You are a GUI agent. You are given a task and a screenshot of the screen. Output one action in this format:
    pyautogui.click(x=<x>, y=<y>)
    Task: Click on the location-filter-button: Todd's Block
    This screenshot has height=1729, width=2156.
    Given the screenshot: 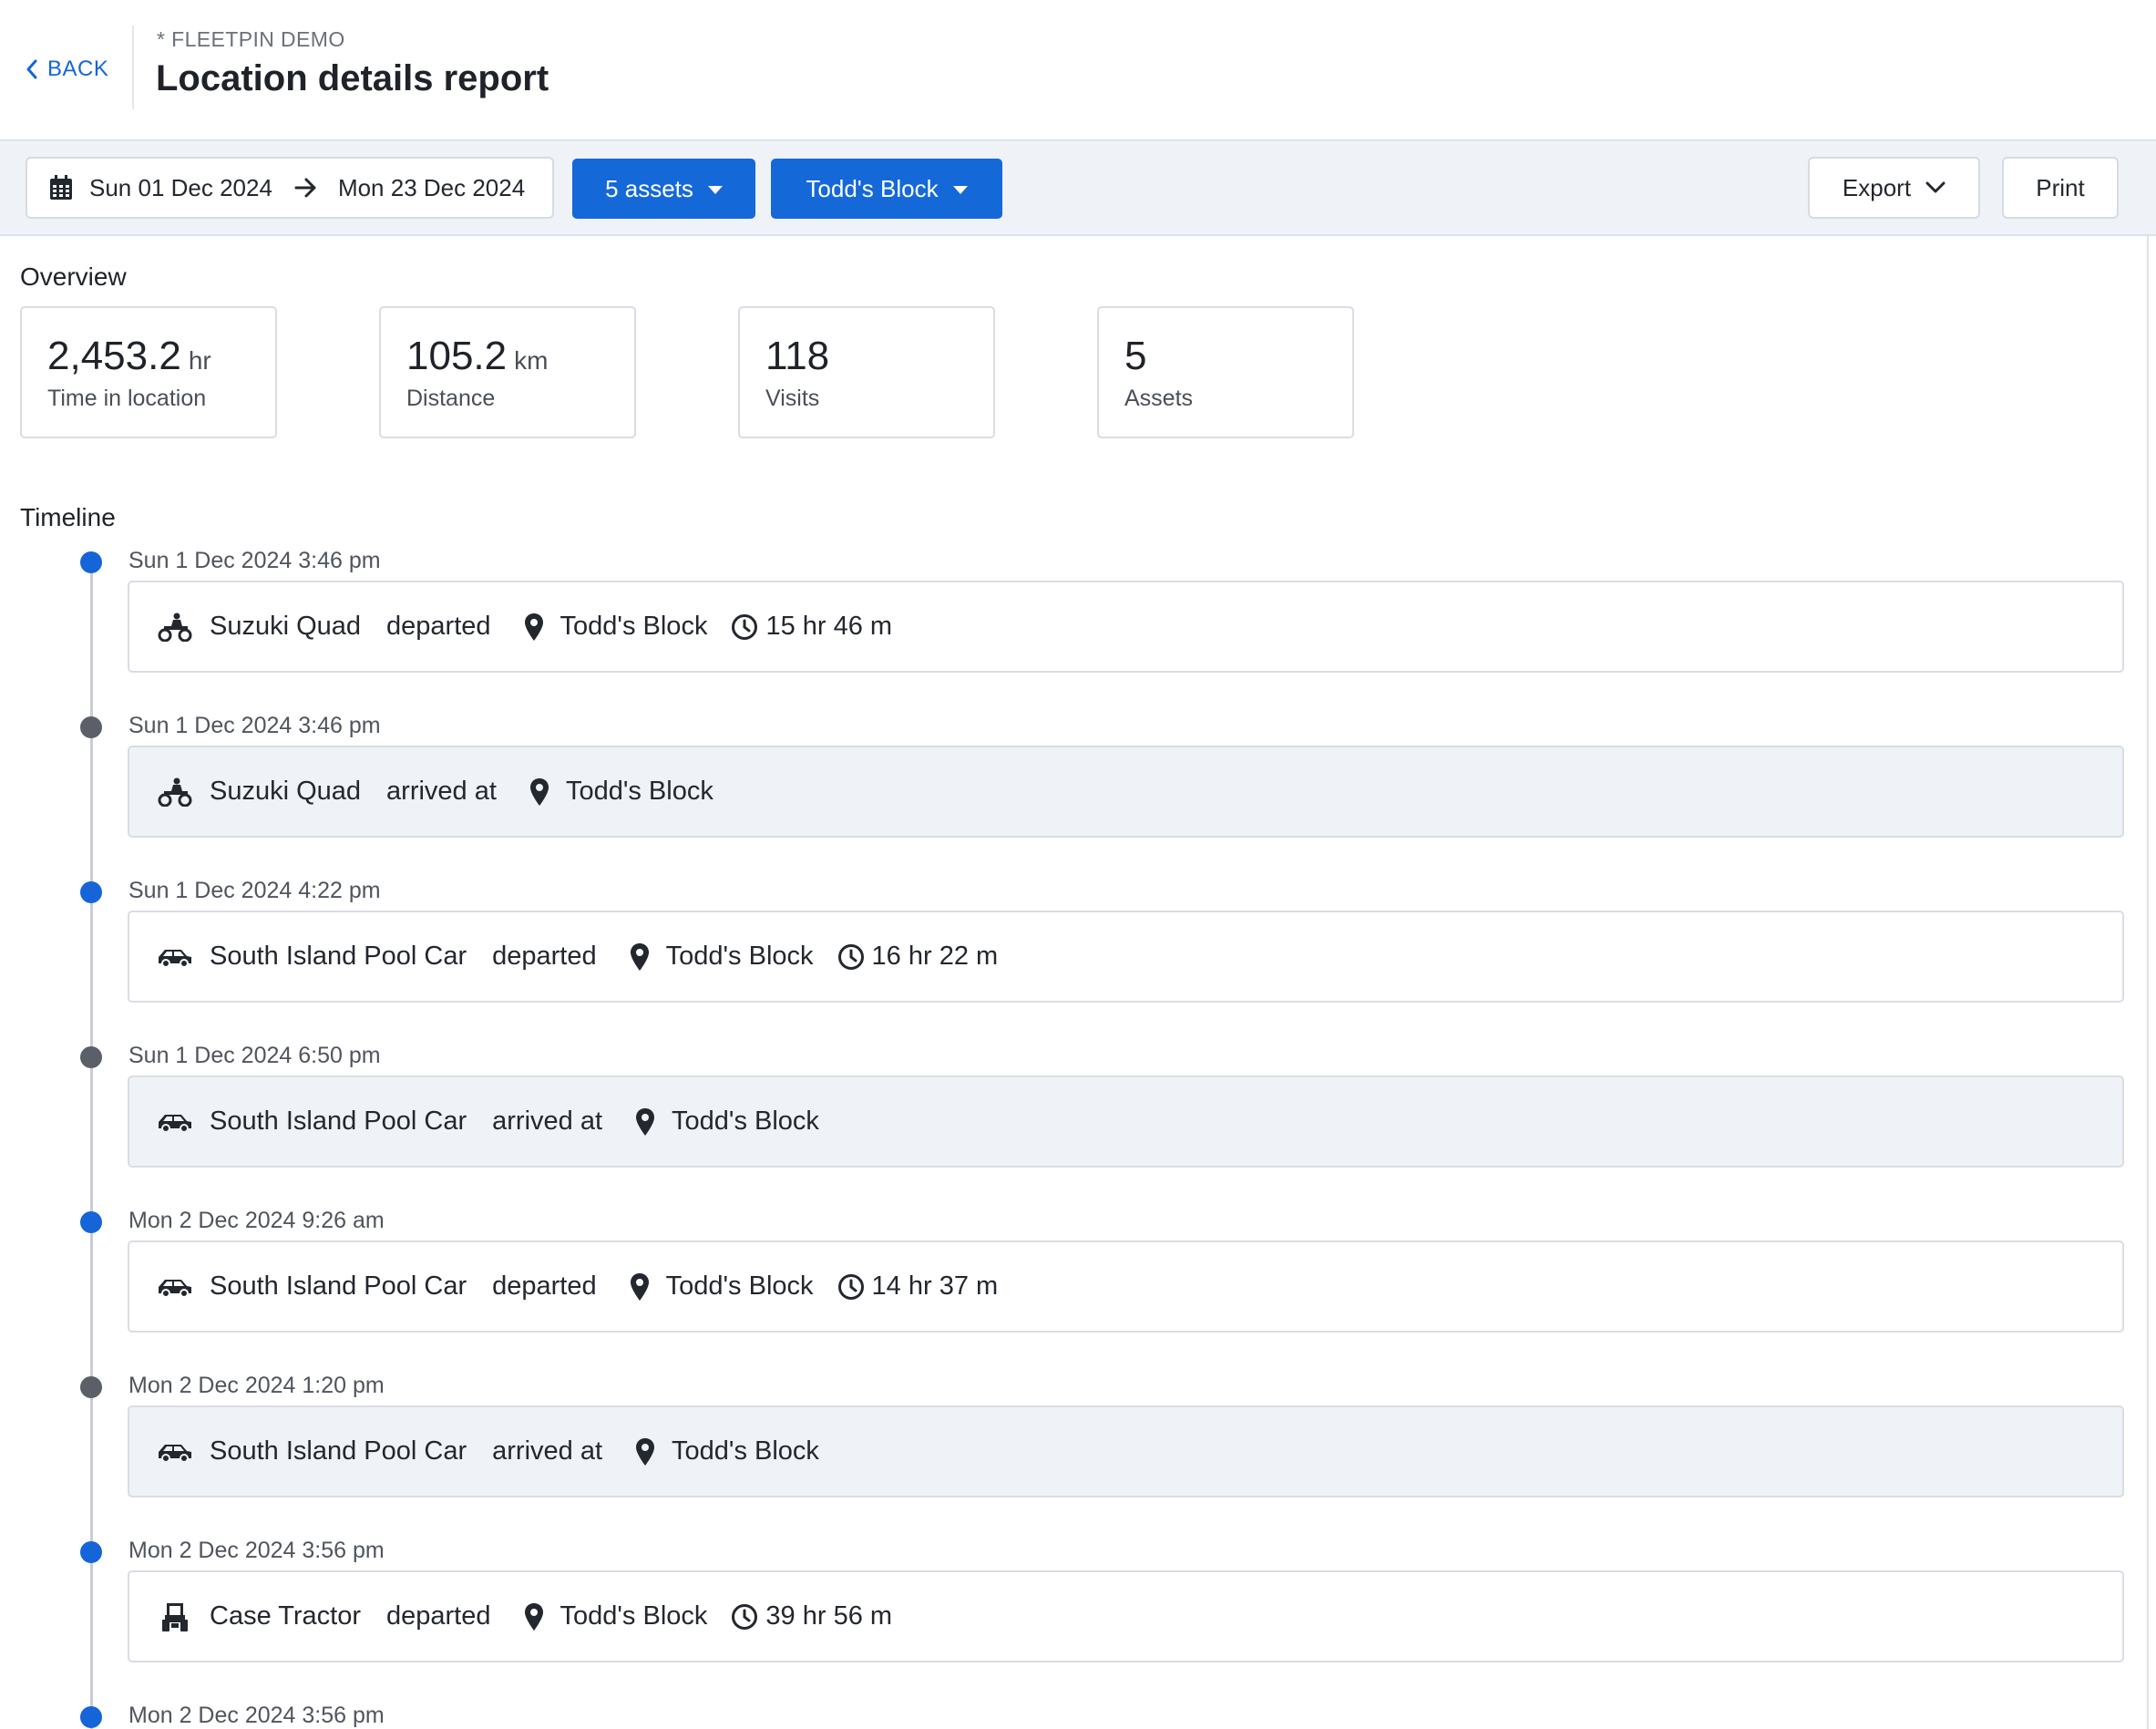 What is the action you would take?
    pyautogui.click(x=886, y=189)
    